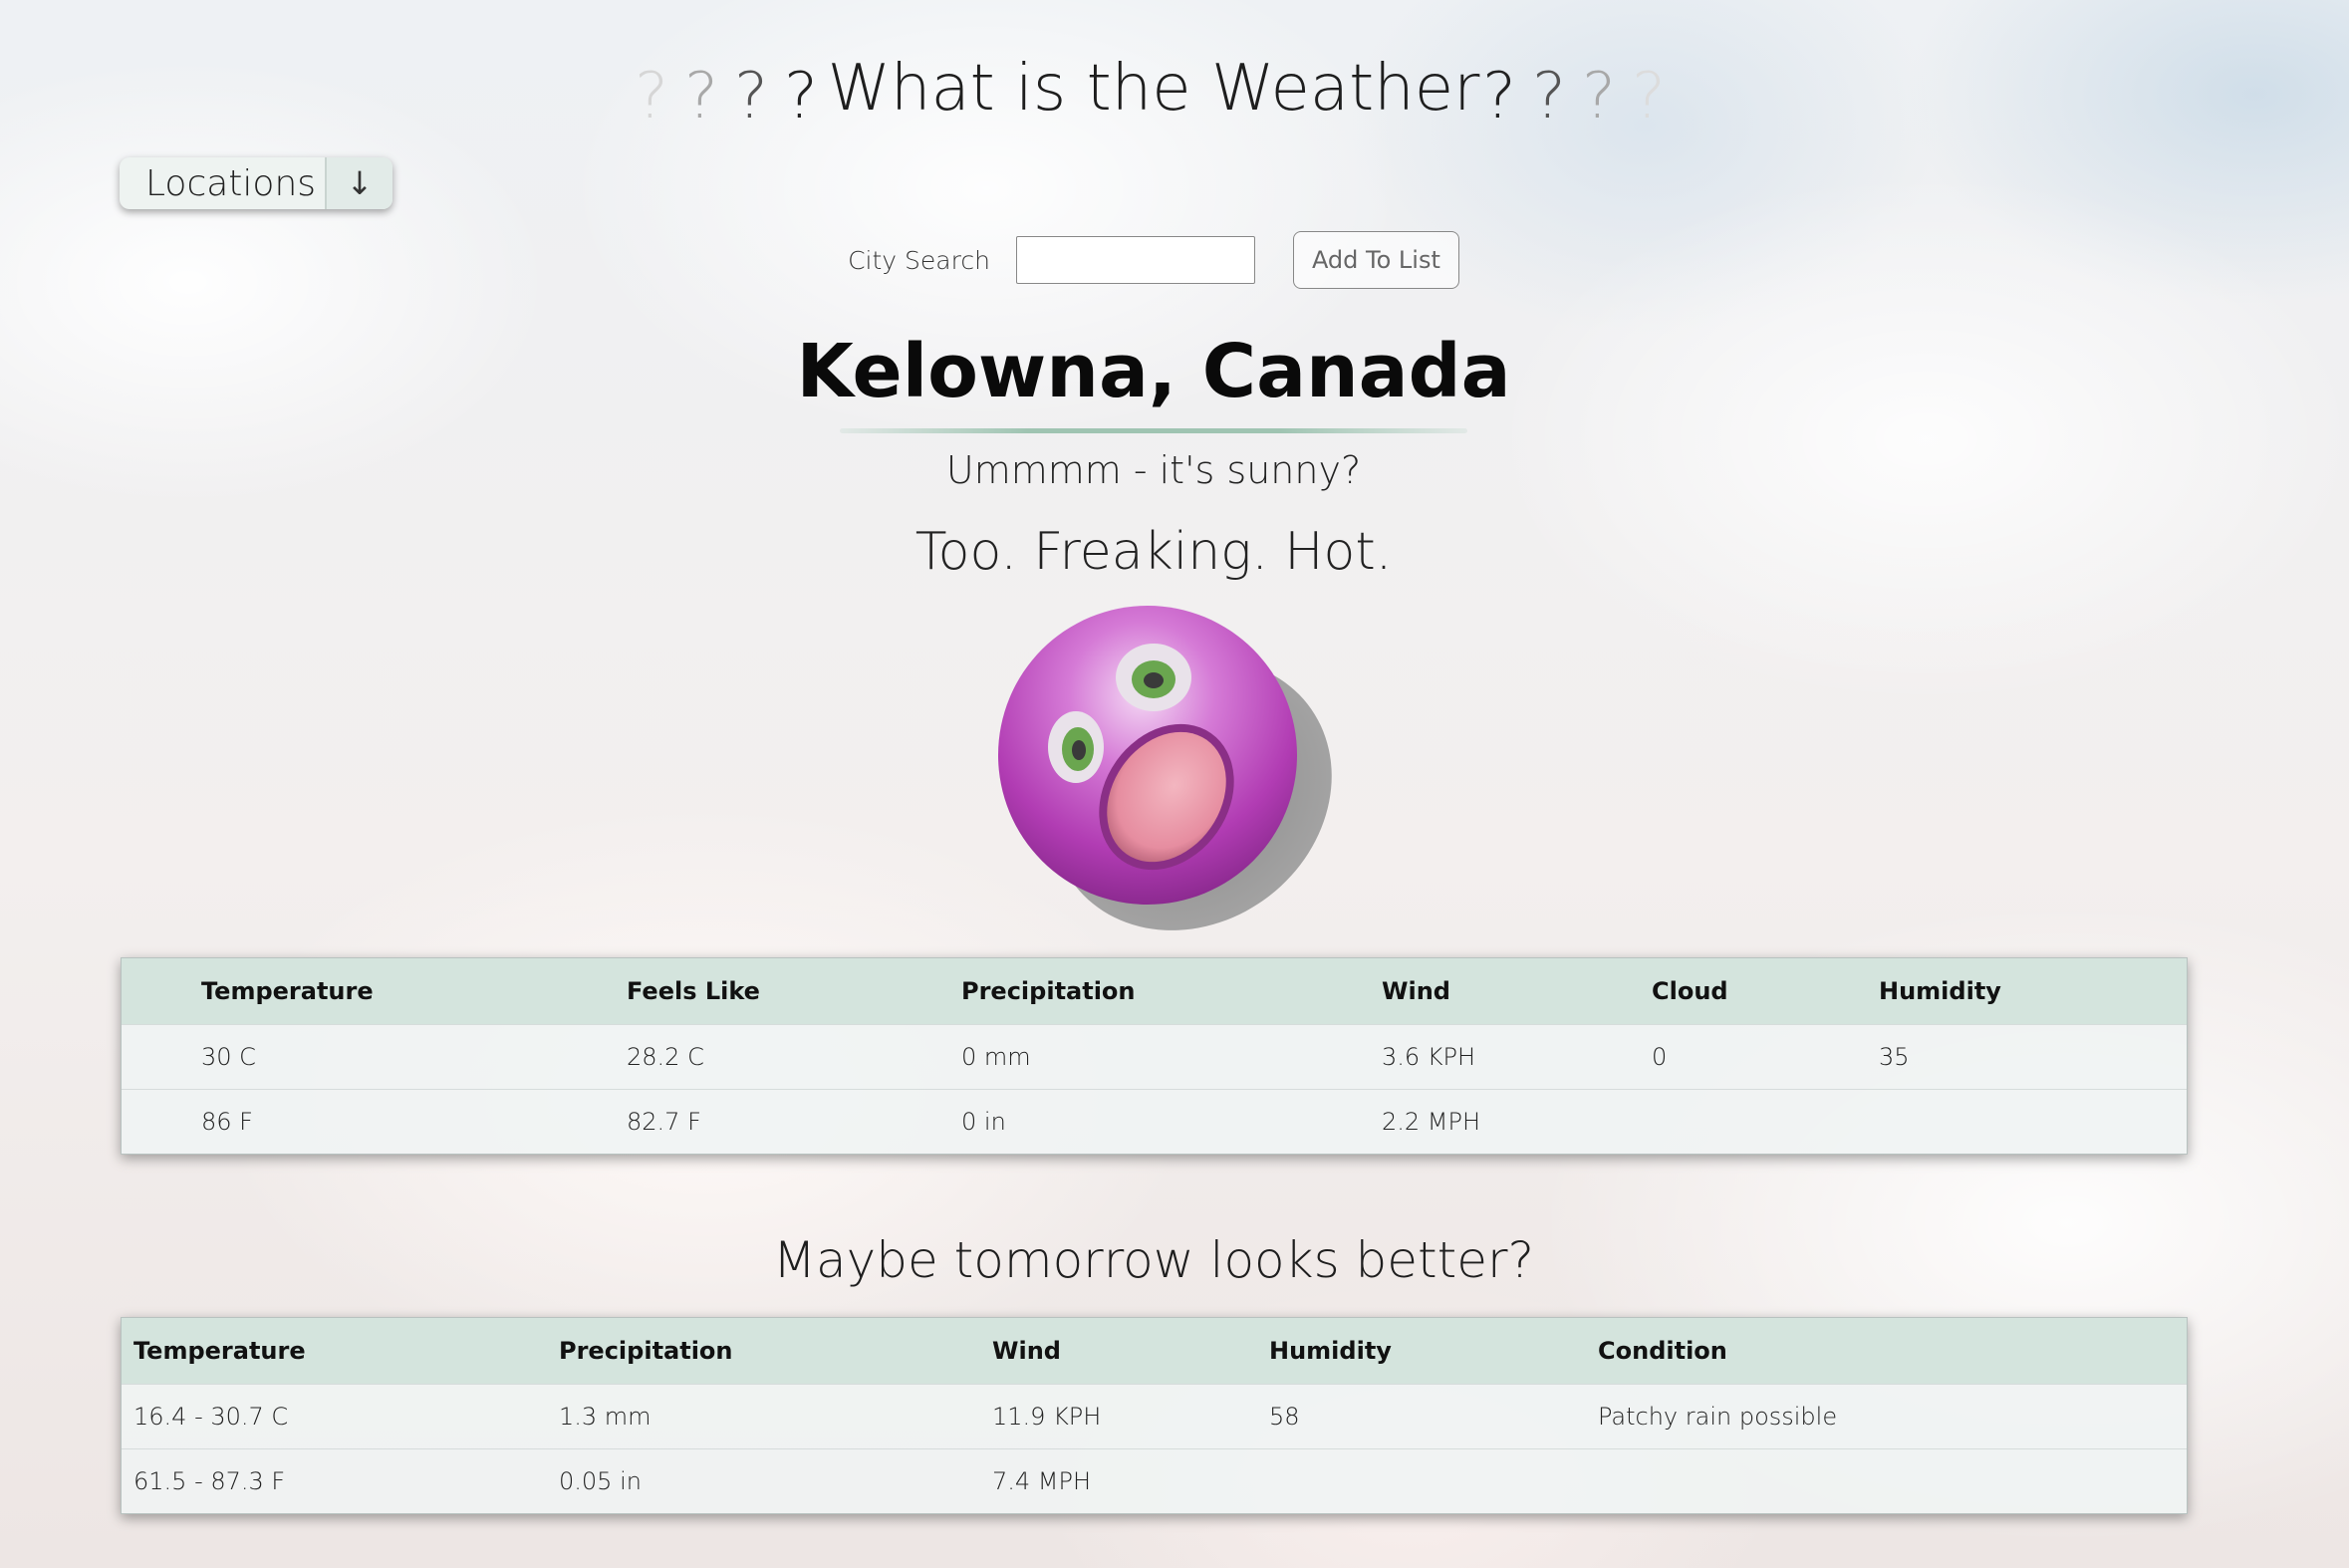 Image resolution: width=2349 pixels, height=1568 pixels. Describe the element at coordinates (1517, 1121) in the screenshot. I see `table-cell: 2.2 MPH` at that location.